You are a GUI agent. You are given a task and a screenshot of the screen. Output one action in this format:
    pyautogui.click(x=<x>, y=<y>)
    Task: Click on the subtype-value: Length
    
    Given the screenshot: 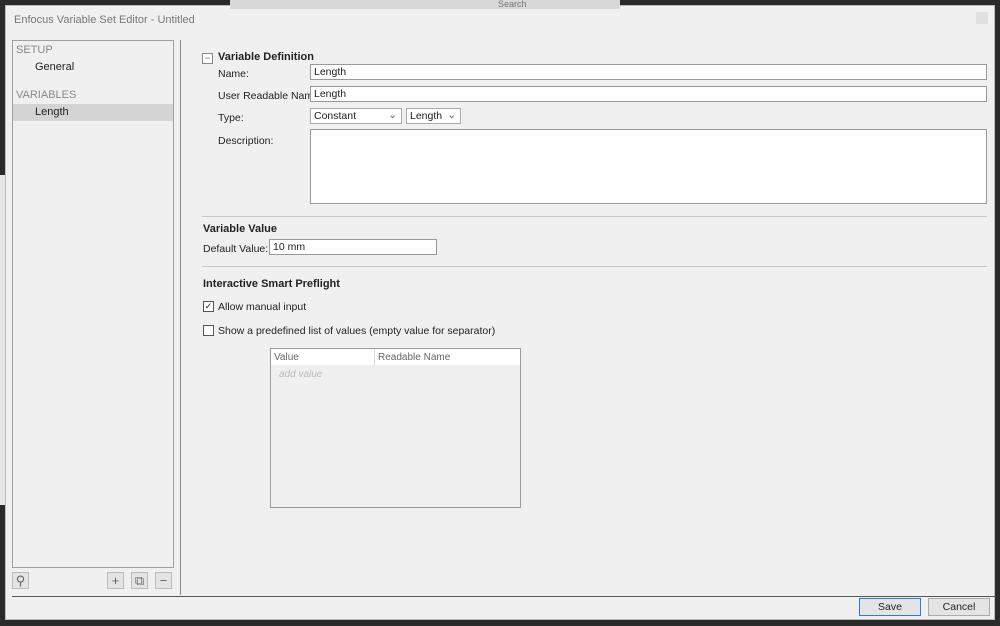 What is the action you would take?
    pyautogui.click(x=426, y=116)
    